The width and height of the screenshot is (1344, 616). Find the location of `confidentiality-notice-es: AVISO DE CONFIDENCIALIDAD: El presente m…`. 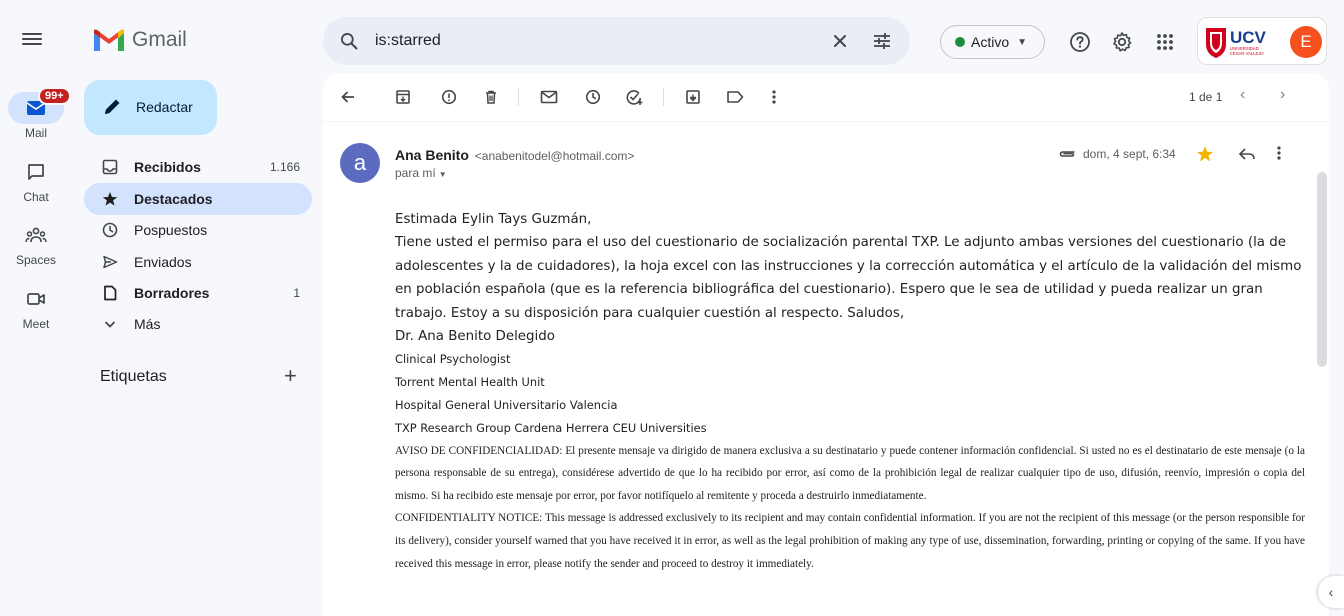

confidentiality-notice-es: AVISO DE CONFIDENCIALIDAD: El presente m… is located at coordinates (850, 473).